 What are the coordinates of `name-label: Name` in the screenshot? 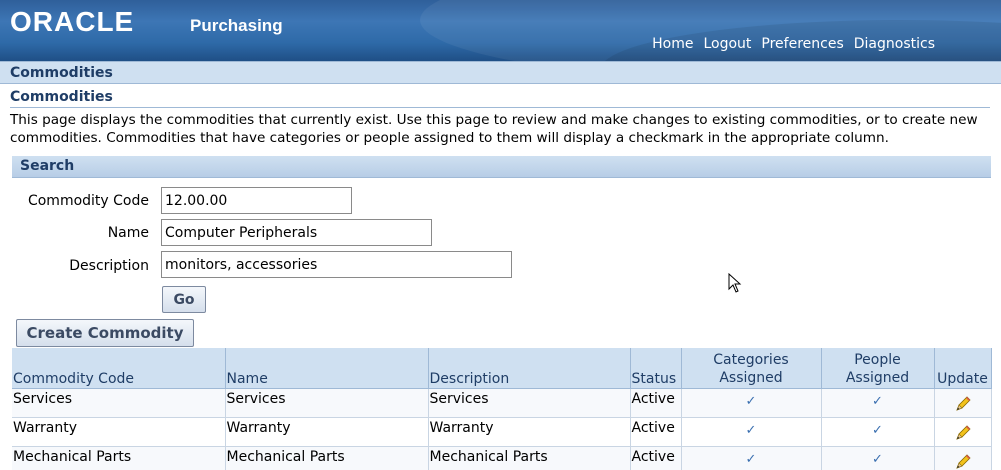 It's located at (128, 233).